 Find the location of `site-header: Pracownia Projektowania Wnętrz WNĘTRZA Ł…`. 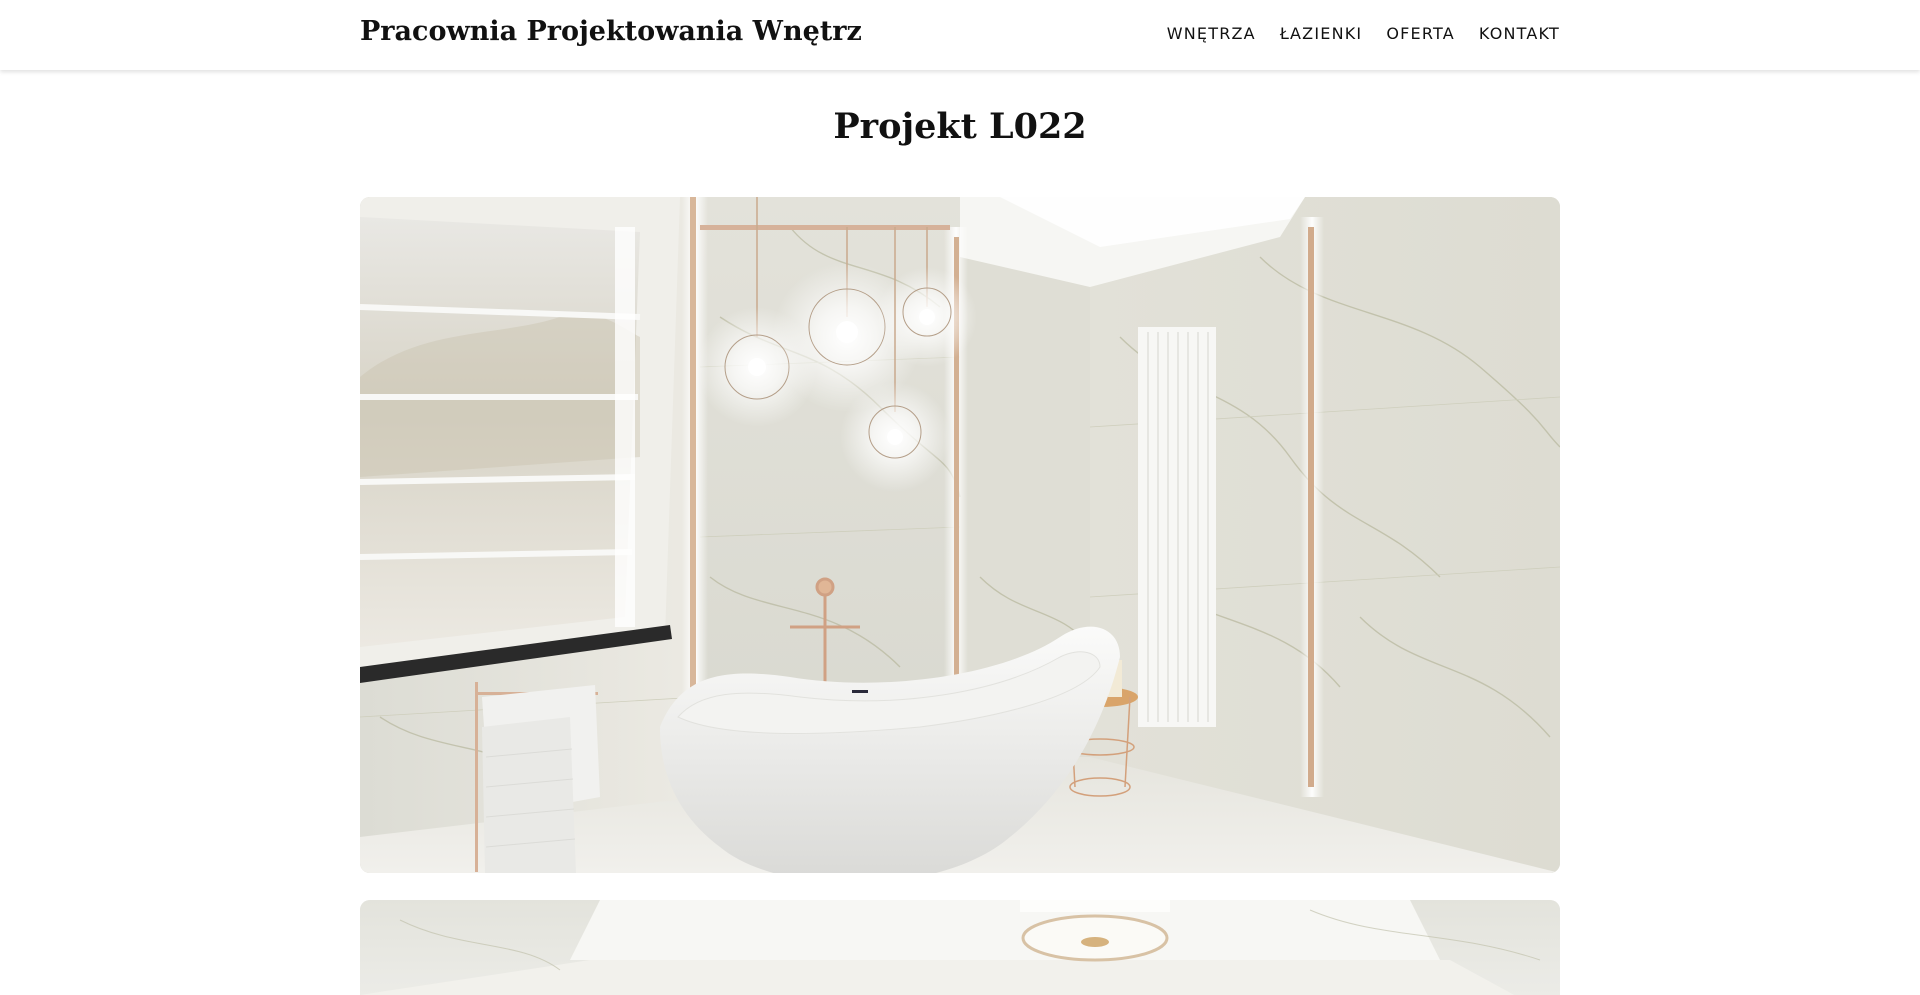

site-header: Pracownia Projektowania Wnętrz WNĘTRZA Ł… is located at coordinates (960, 35).